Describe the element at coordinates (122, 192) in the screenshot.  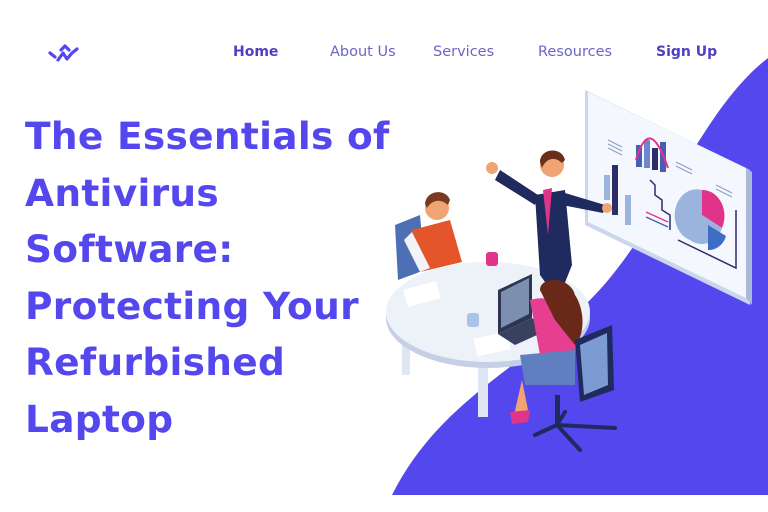
I see `title-line: Antivirus` at that location.